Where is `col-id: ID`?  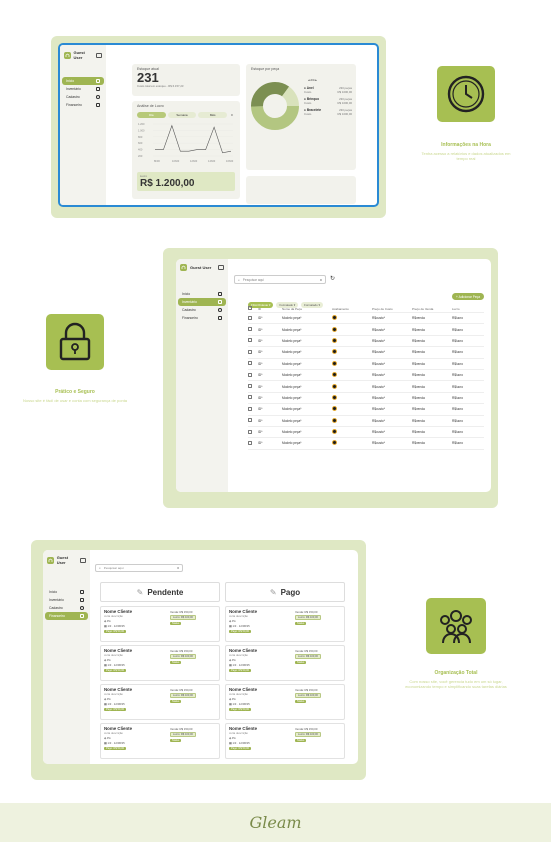
col-id: ID is located at coordinates (259, 308).